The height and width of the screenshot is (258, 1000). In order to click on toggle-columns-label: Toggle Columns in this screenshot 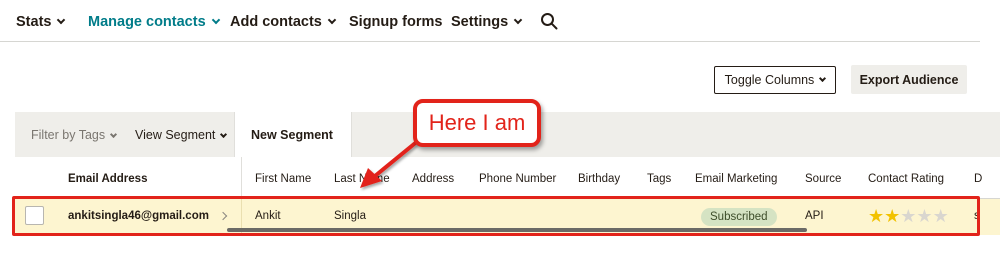, I will do `click(769, 80)`.